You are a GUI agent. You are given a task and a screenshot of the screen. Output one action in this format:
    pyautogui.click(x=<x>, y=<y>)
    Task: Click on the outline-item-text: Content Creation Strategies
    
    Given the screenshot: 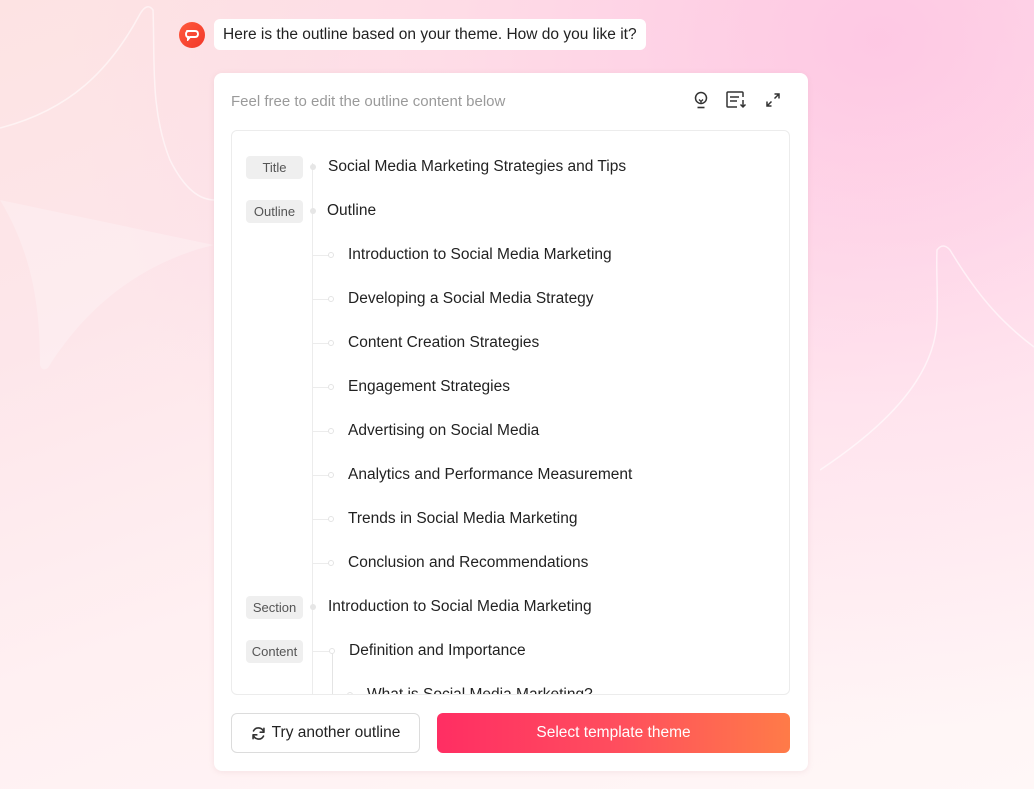 What is the action you would take?
    pyautogui.click(x=443, y=343)
    